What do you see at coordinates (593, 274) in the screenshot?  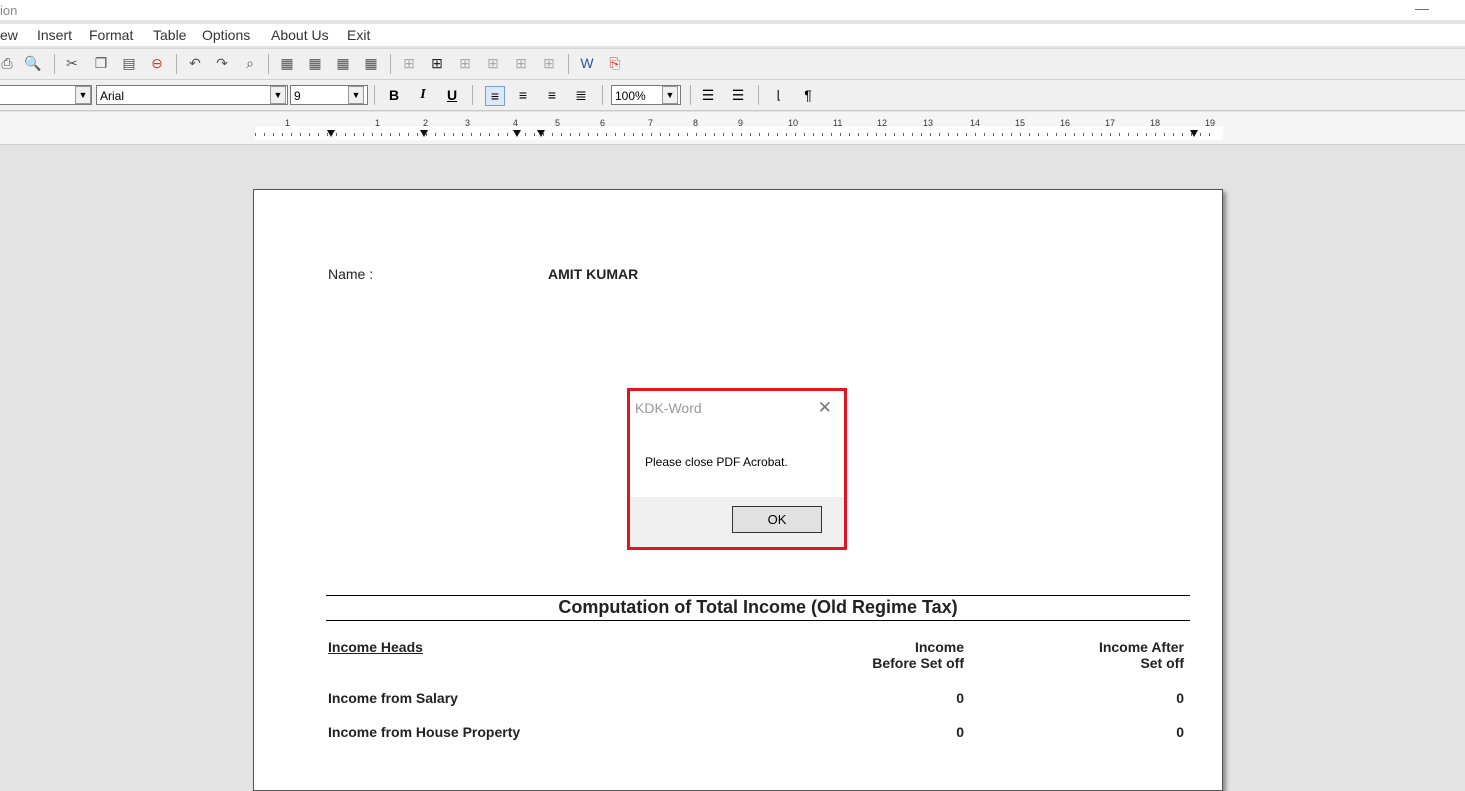 I see `name-value: AMIT KUMAR` at bounding box center [593, 274].